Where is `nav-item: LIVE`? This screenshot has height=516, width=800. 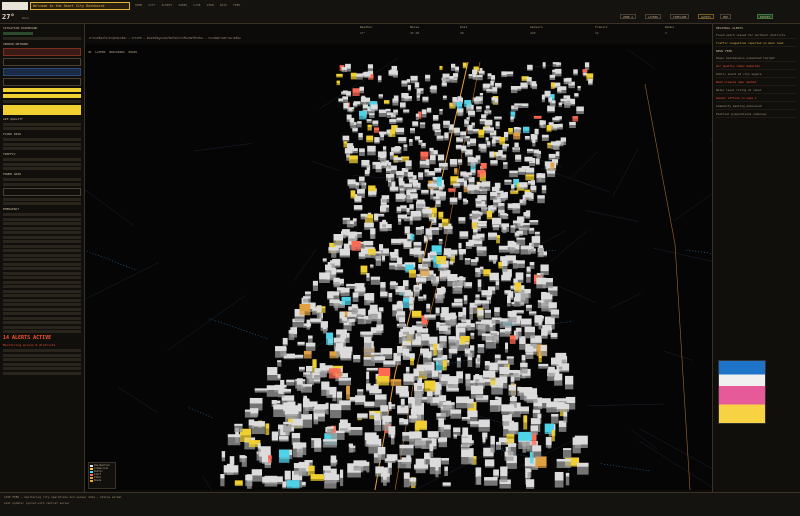 nav-item: LIVE is located at coordinates (196, 5).